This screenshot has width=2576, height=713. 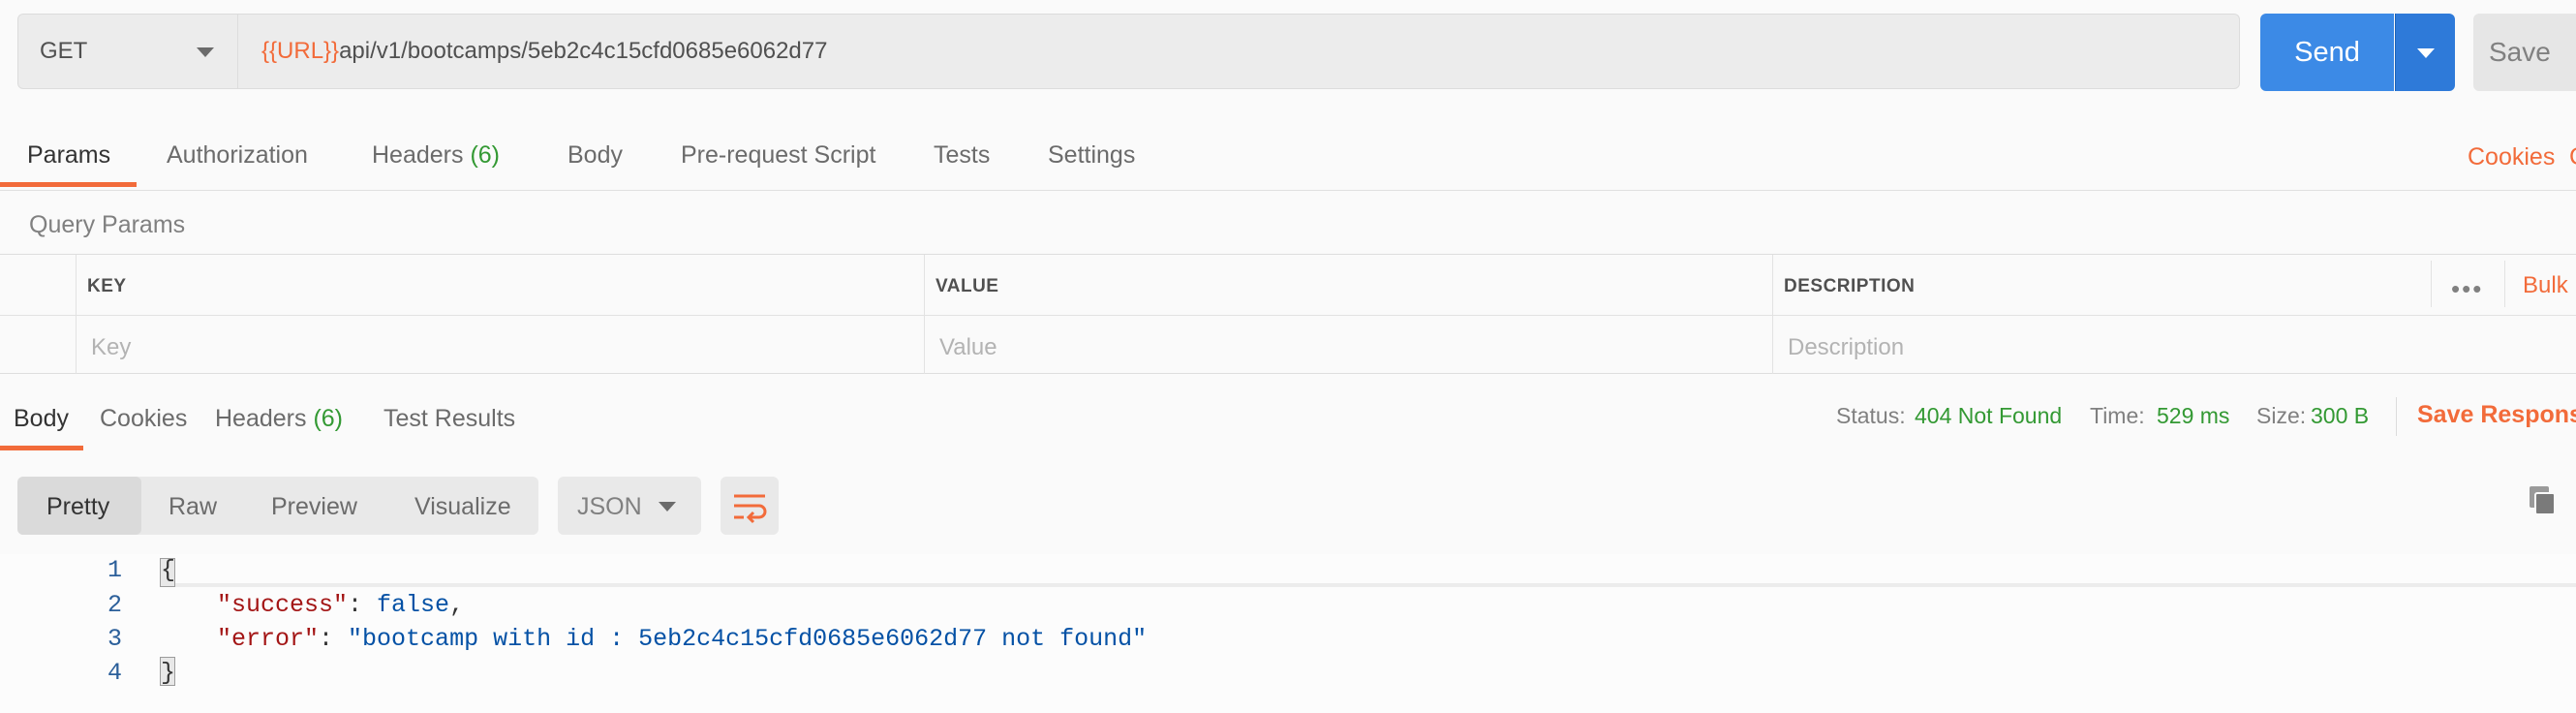 I want to click on view-mode-group: Pretty Raw Preview Visualize, so click(x=277, y=506).